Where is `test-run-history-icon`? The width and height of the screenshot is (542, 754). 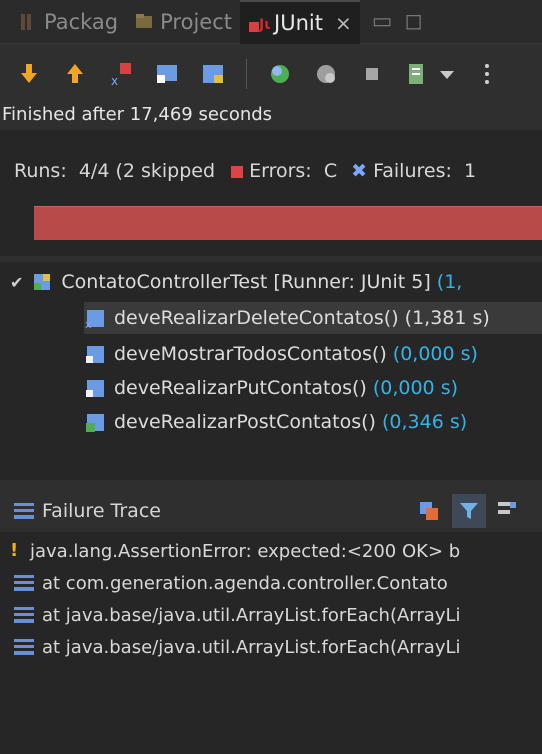
test-run-history-icon is located at coordinates (418, 74).